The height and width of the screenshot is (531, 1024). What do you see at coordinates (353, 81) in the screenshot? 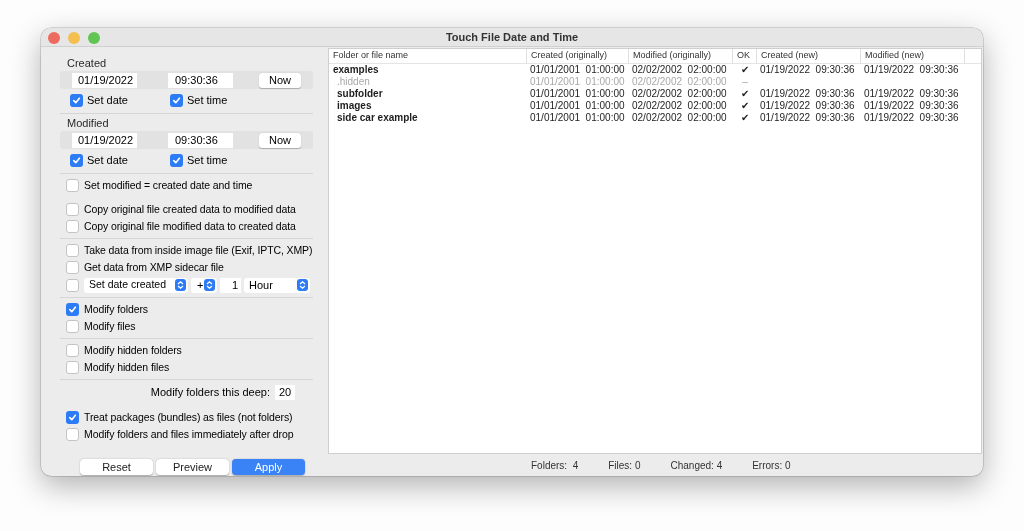
I see `file-name: .hidden` at bounding box center [353, 81].